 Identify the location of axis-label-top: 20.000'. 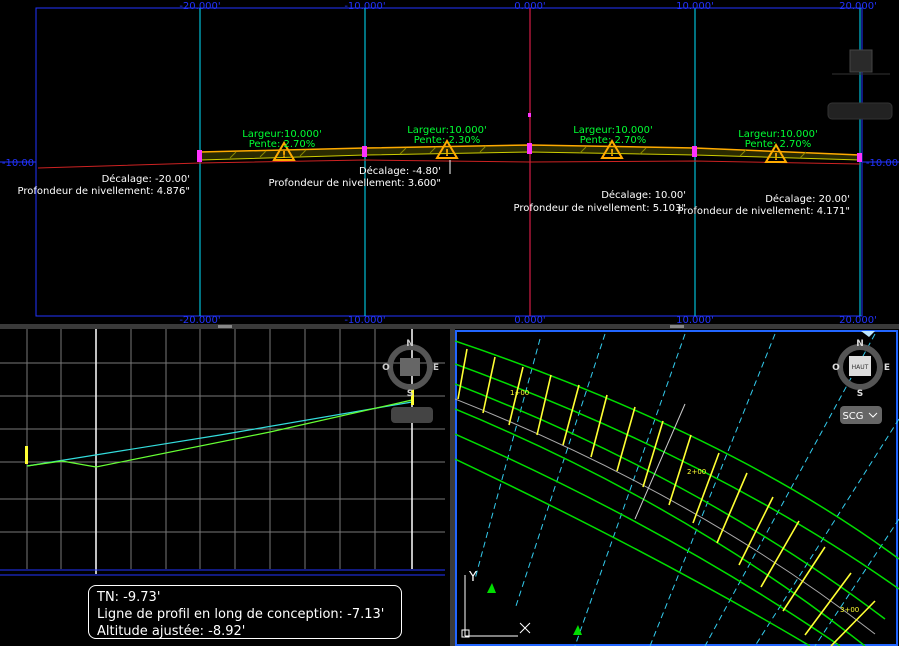
(858, 6).